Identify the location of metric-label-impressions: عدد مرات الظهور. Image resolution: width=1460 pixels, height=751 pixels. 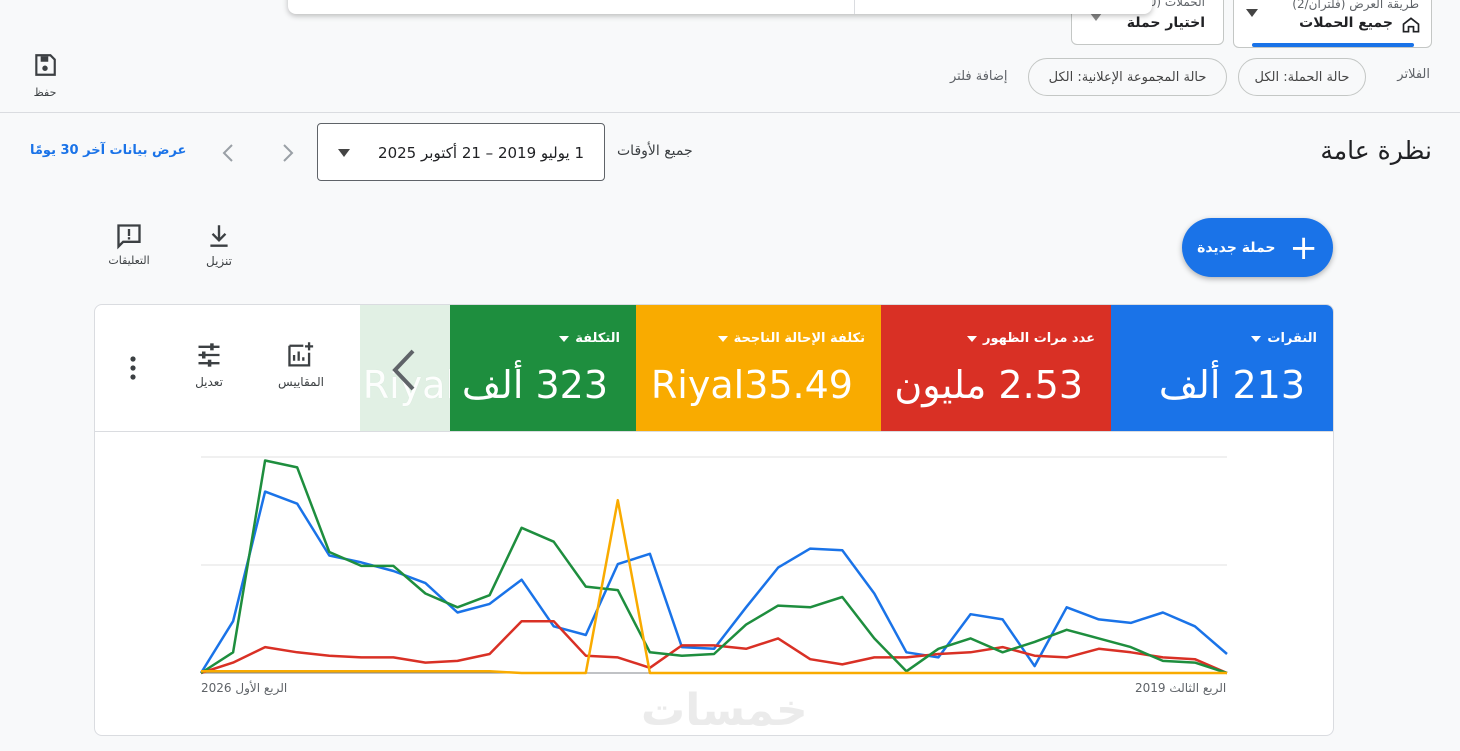
(1039, 338).